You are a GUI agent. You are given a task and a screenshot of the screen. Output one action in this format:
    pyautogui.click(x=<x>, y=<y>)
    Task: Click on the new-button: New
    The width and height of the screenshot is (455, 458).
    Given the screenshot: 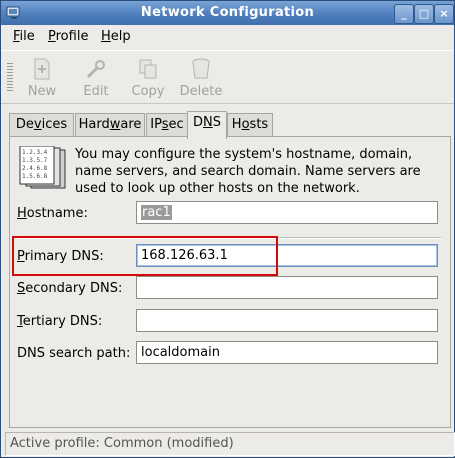 What is the action you would take?
    pyautogui.click(x=42, y=78)
    